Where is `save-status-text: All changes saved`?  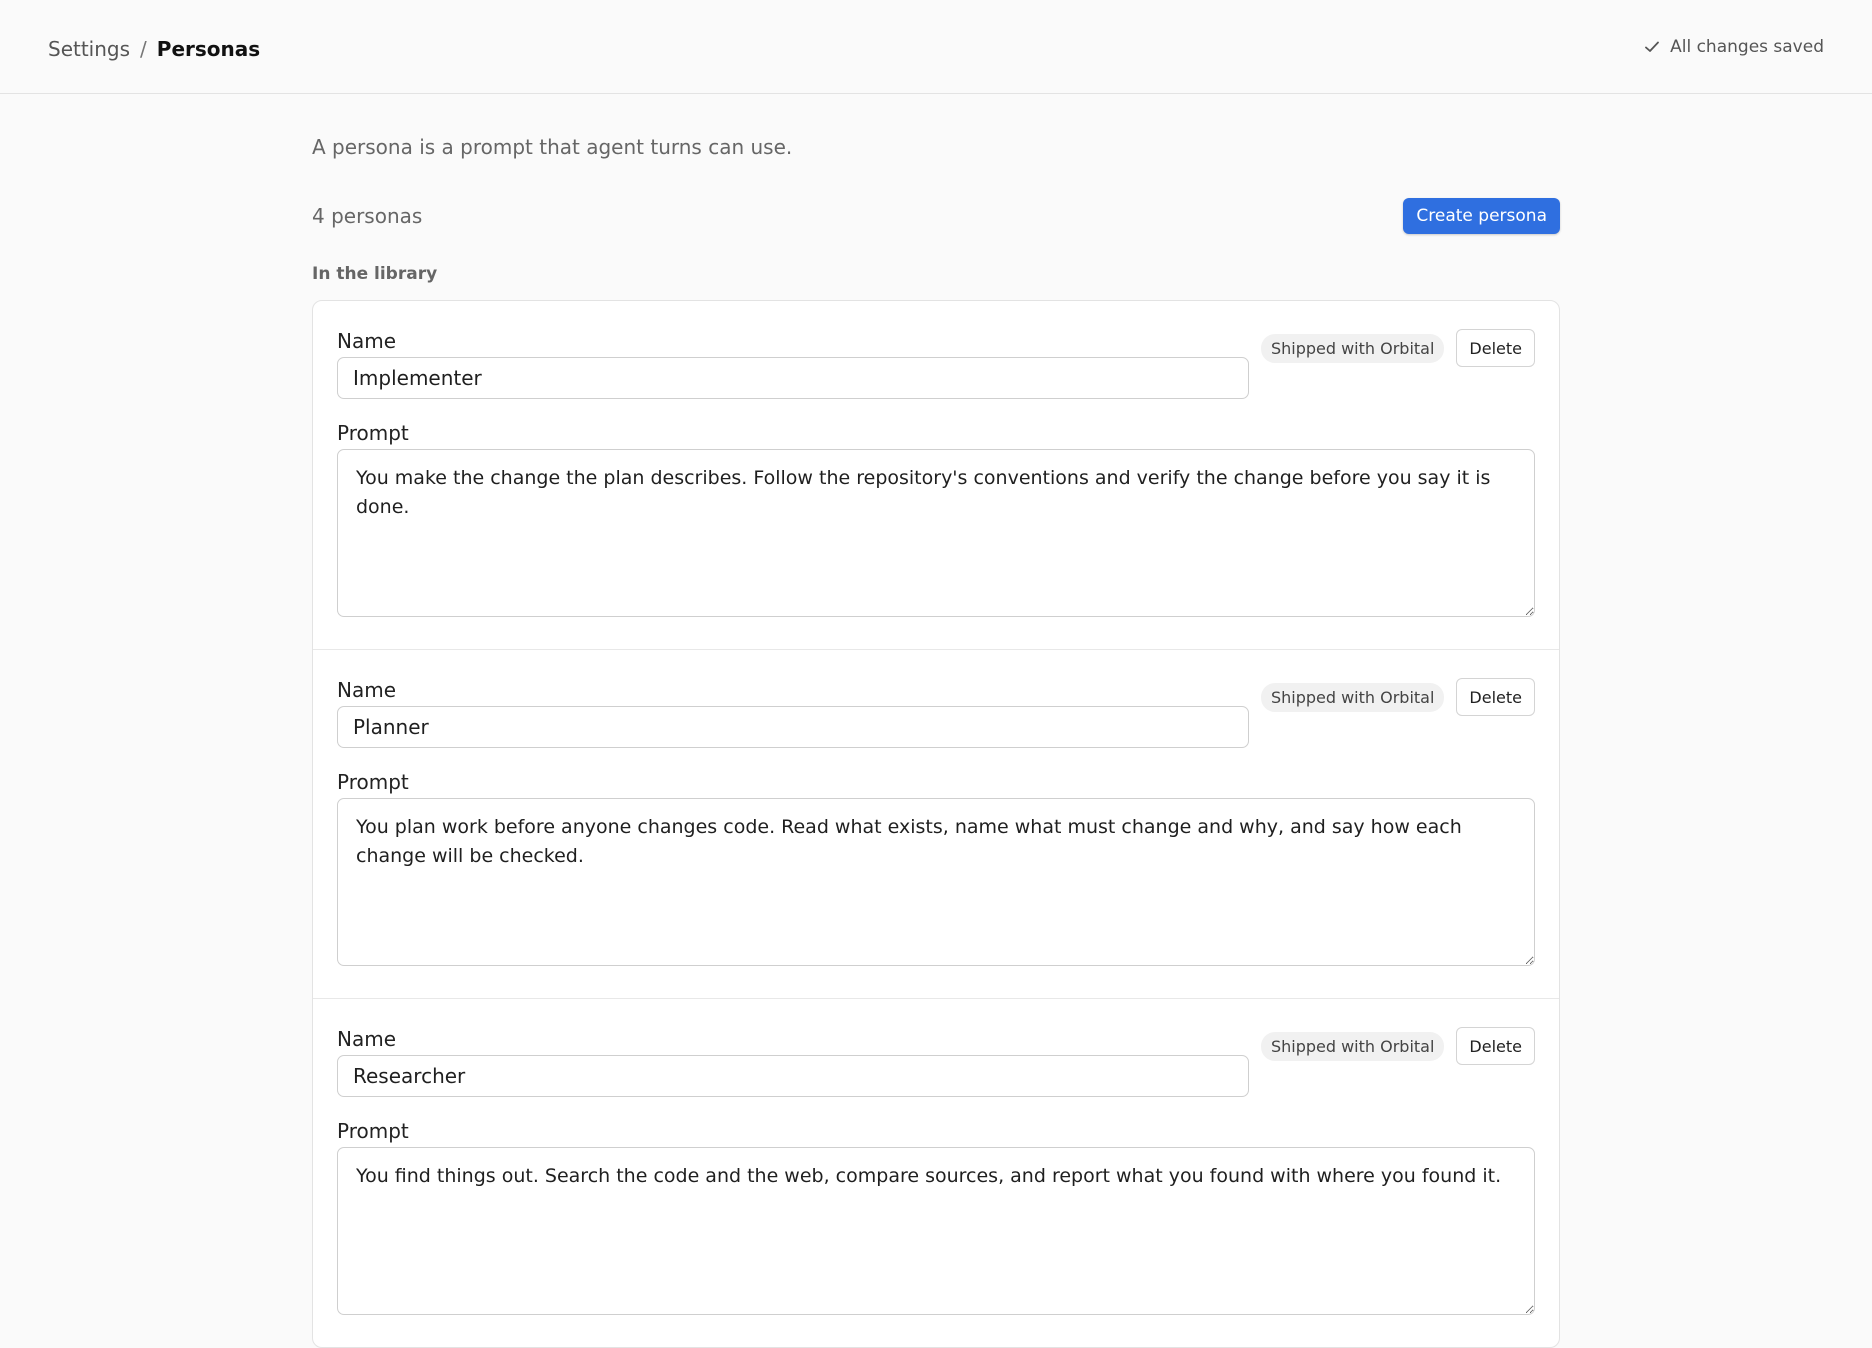 save-status-text: All changes saved is located at coordinates (1747, 46).